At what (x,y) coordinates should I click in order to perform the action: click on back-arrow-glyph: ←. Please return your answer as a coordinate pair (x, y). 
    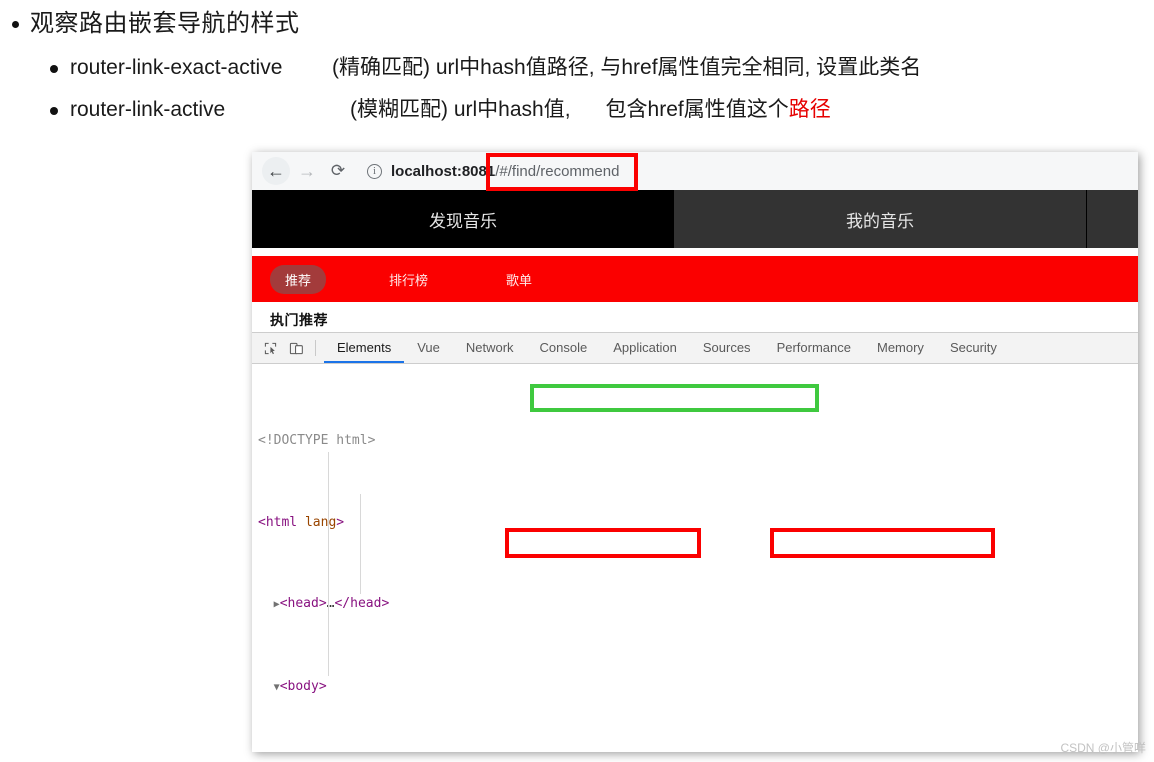
    Looking at the image, I should click on (276, 170).